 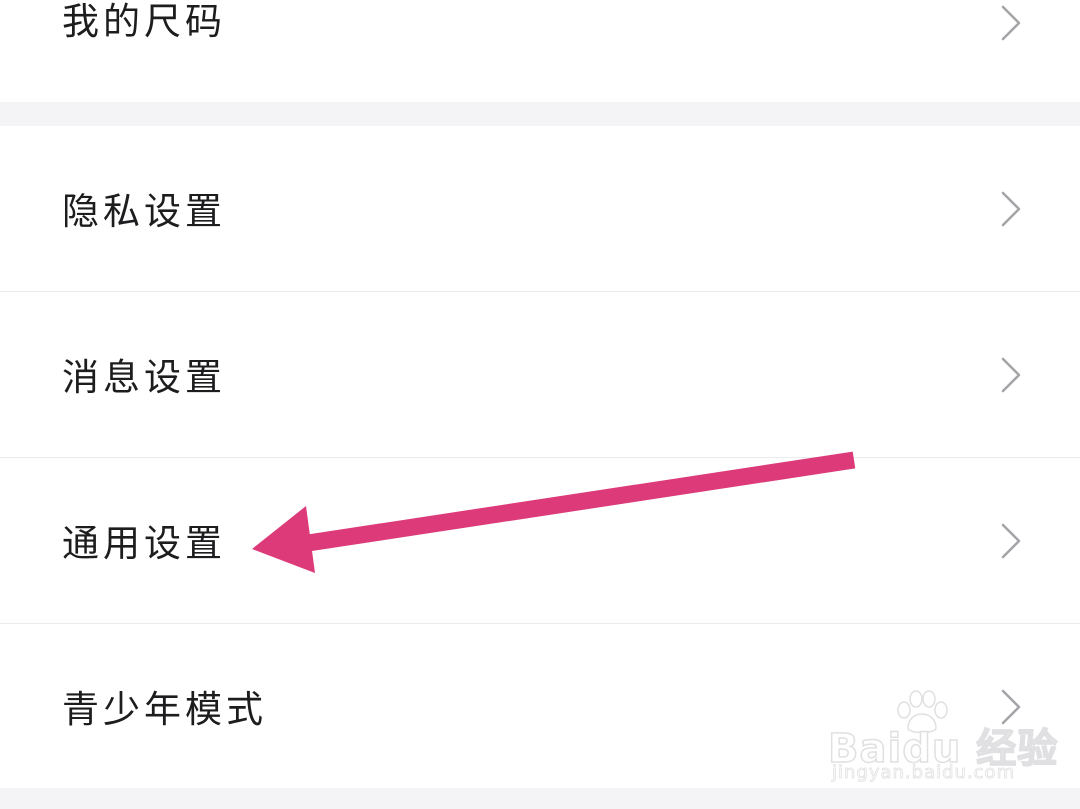 What do you see at coordinates (144, 377) in the screenshot?
I see `settings-row-label: 消息设置` at bounding box center [144, 377].